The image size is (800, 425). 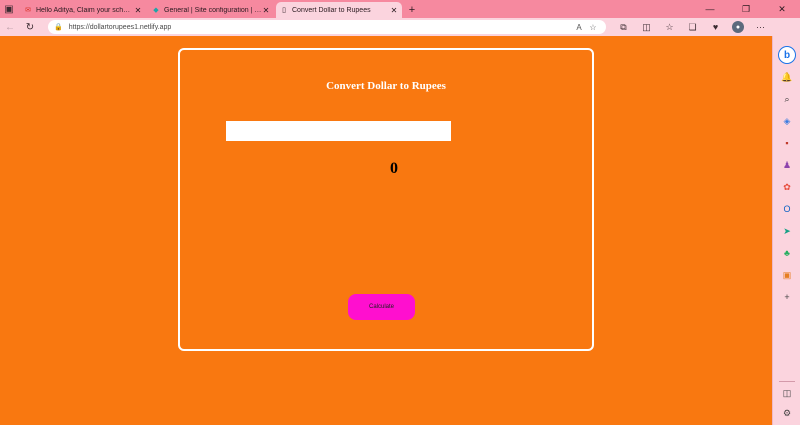 What do you see at coordinates (787, 55) in the screenshot?
I see `copilot-icon: b` at bounding box center [787, 55].